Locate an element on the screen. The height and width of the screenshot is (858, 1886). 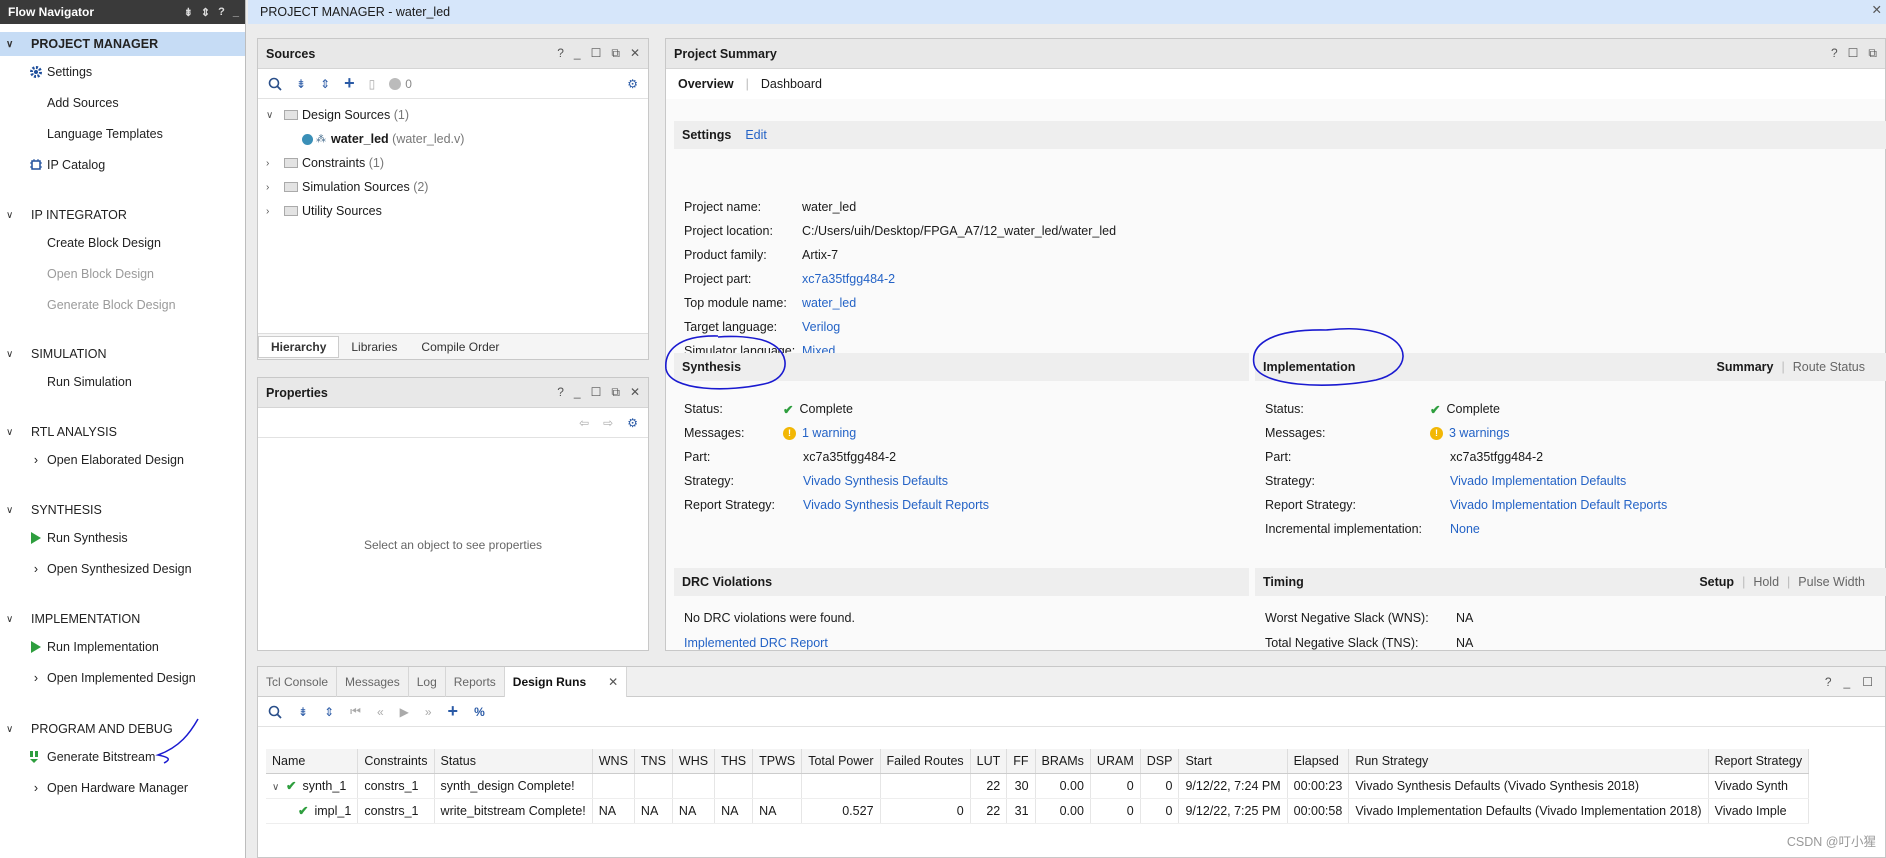
nav-item-run-synthesis: Run Synthesis is located at coordinates (122, 537).